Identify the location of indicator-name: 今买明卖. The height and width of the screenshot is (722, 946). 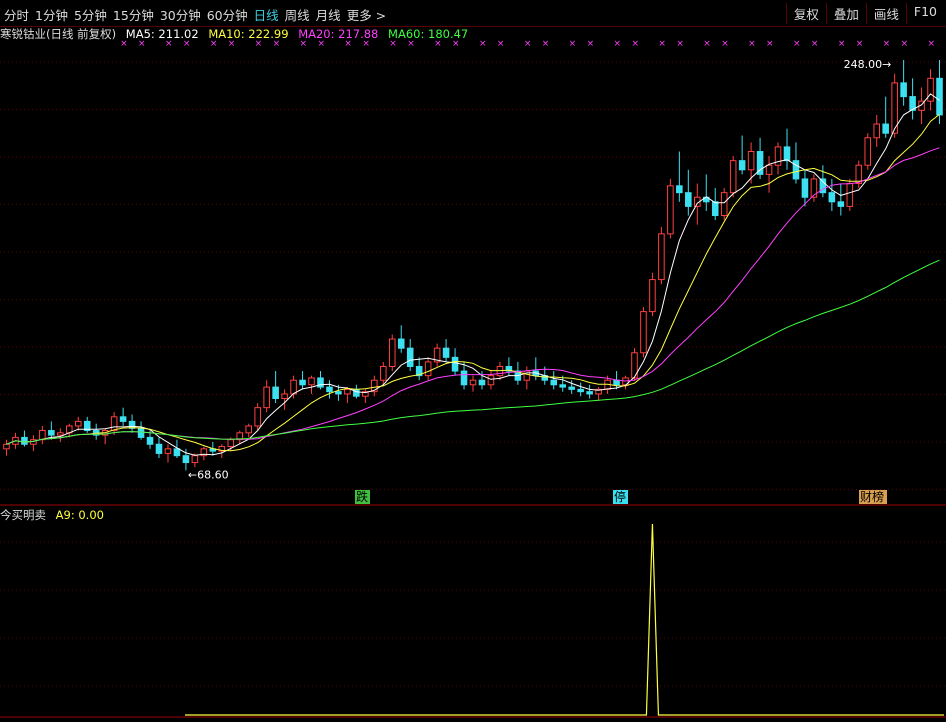
(23, 515).